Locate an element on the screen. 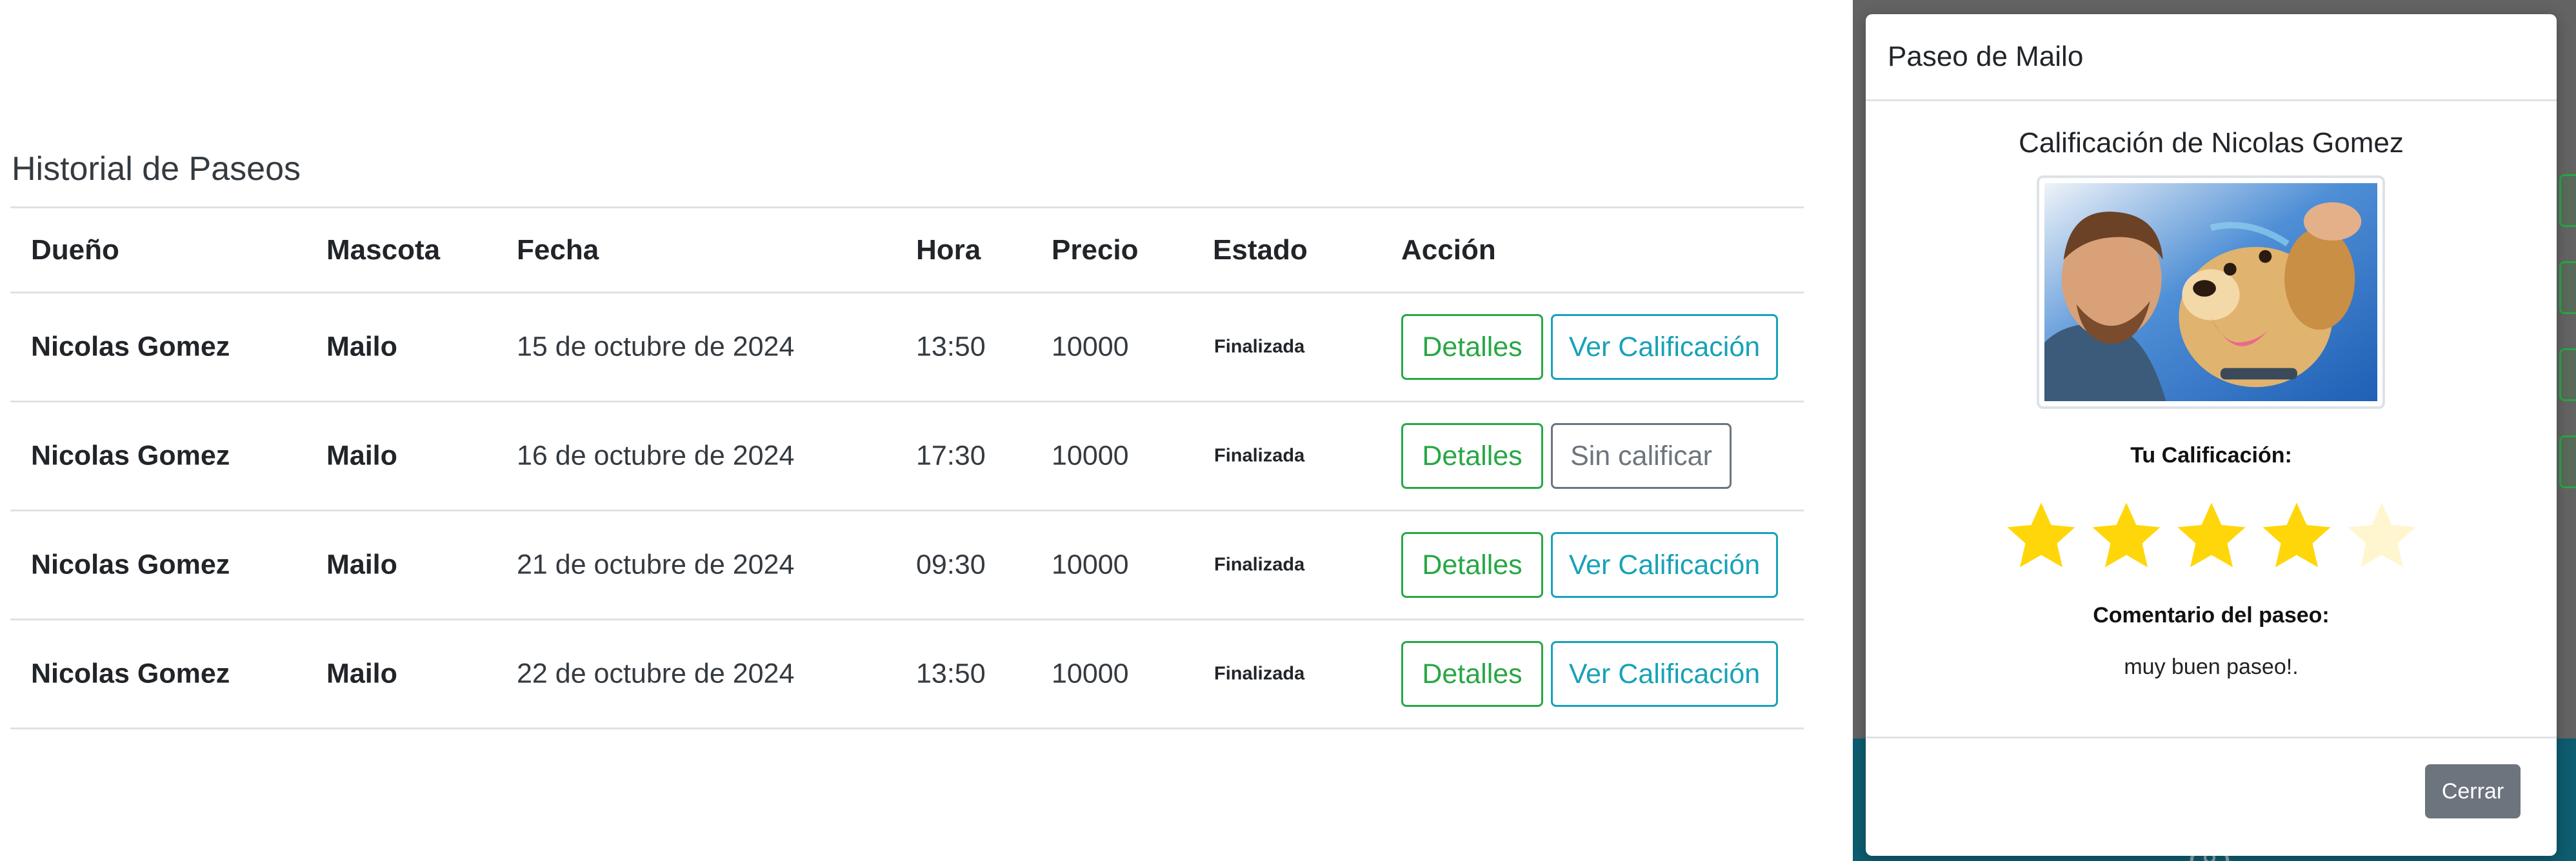 Image resolution: width=2576 pixels, height=861 pixels. comment-label: Comentario del paseo: is located at coordinates (2211, 615).